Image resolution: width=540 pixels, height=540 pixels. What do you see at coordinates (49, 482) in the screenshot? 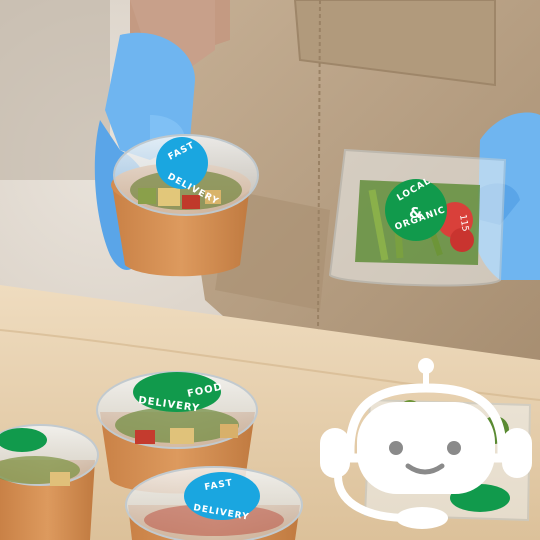
I see `bowl-bottom-left` at bounding box center [49, 482].